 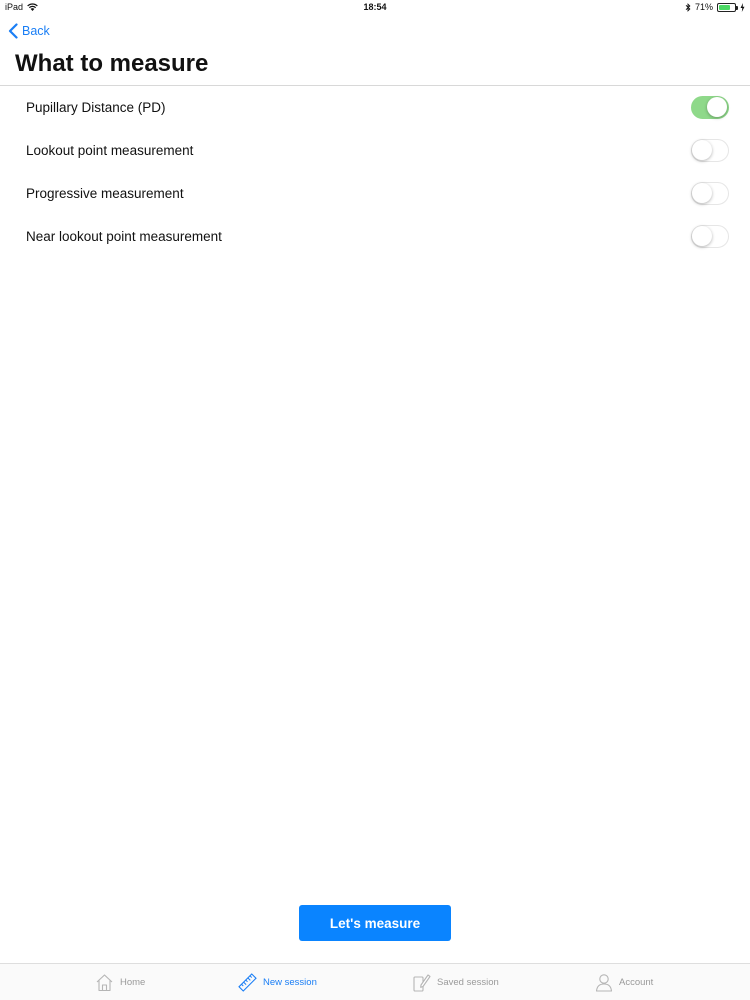 I want to click on option-row-progressive: Progressive measurement, so click(x=375, y=193).